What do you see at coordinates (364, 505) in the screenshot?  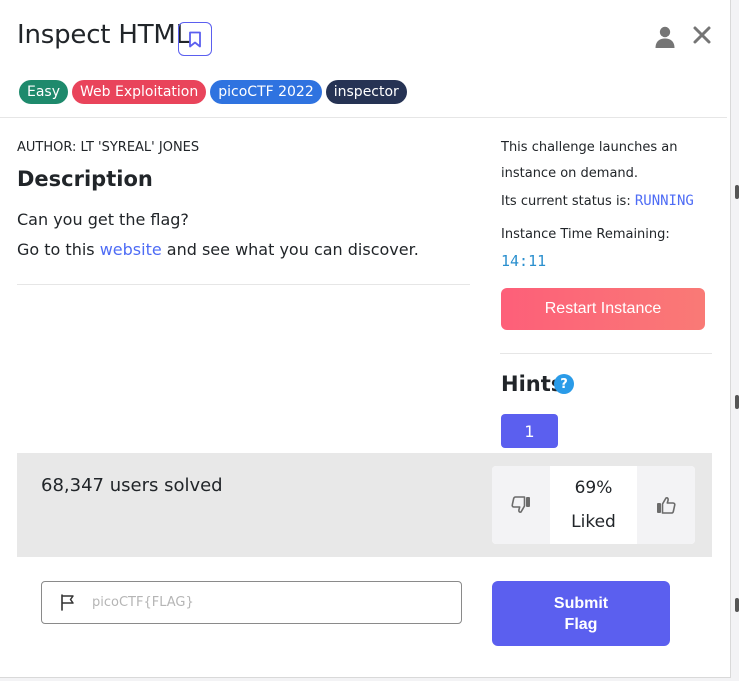 I see `stats-bar: 68,347 users solved 69% Liked` at bounding box center [364, 505].